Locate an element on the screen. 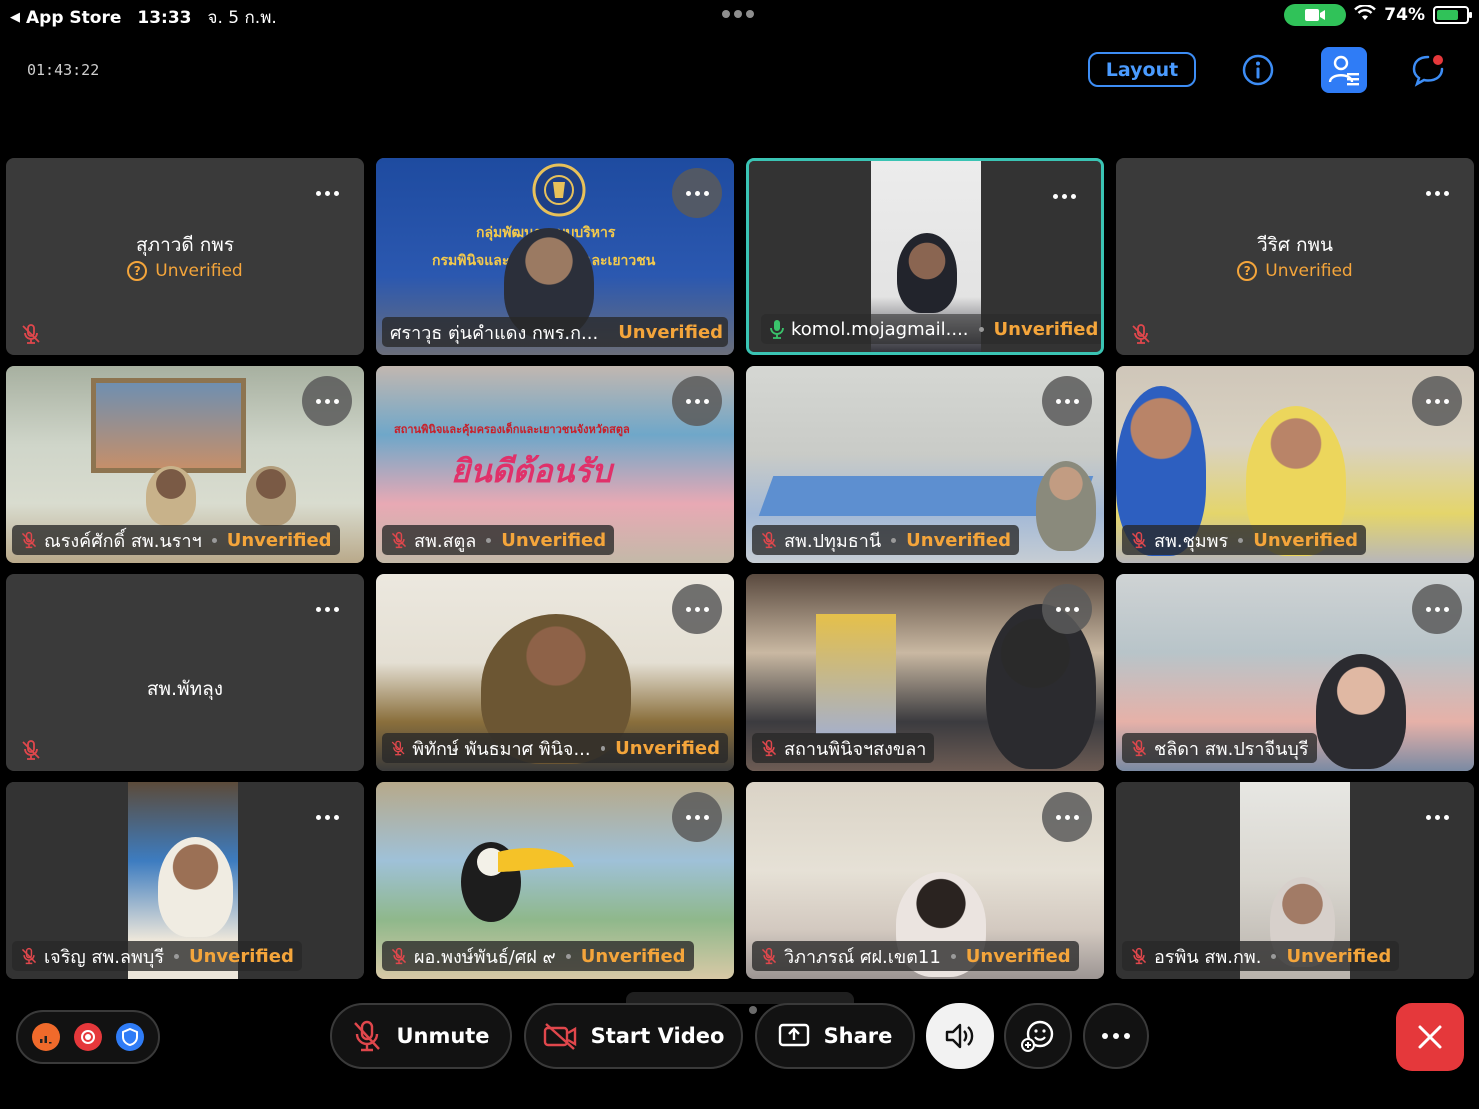 This screenshot has width=1479, height=1109. participant-tile: สถานพินิจฯสงขลา is located at coordinates (925, 672).